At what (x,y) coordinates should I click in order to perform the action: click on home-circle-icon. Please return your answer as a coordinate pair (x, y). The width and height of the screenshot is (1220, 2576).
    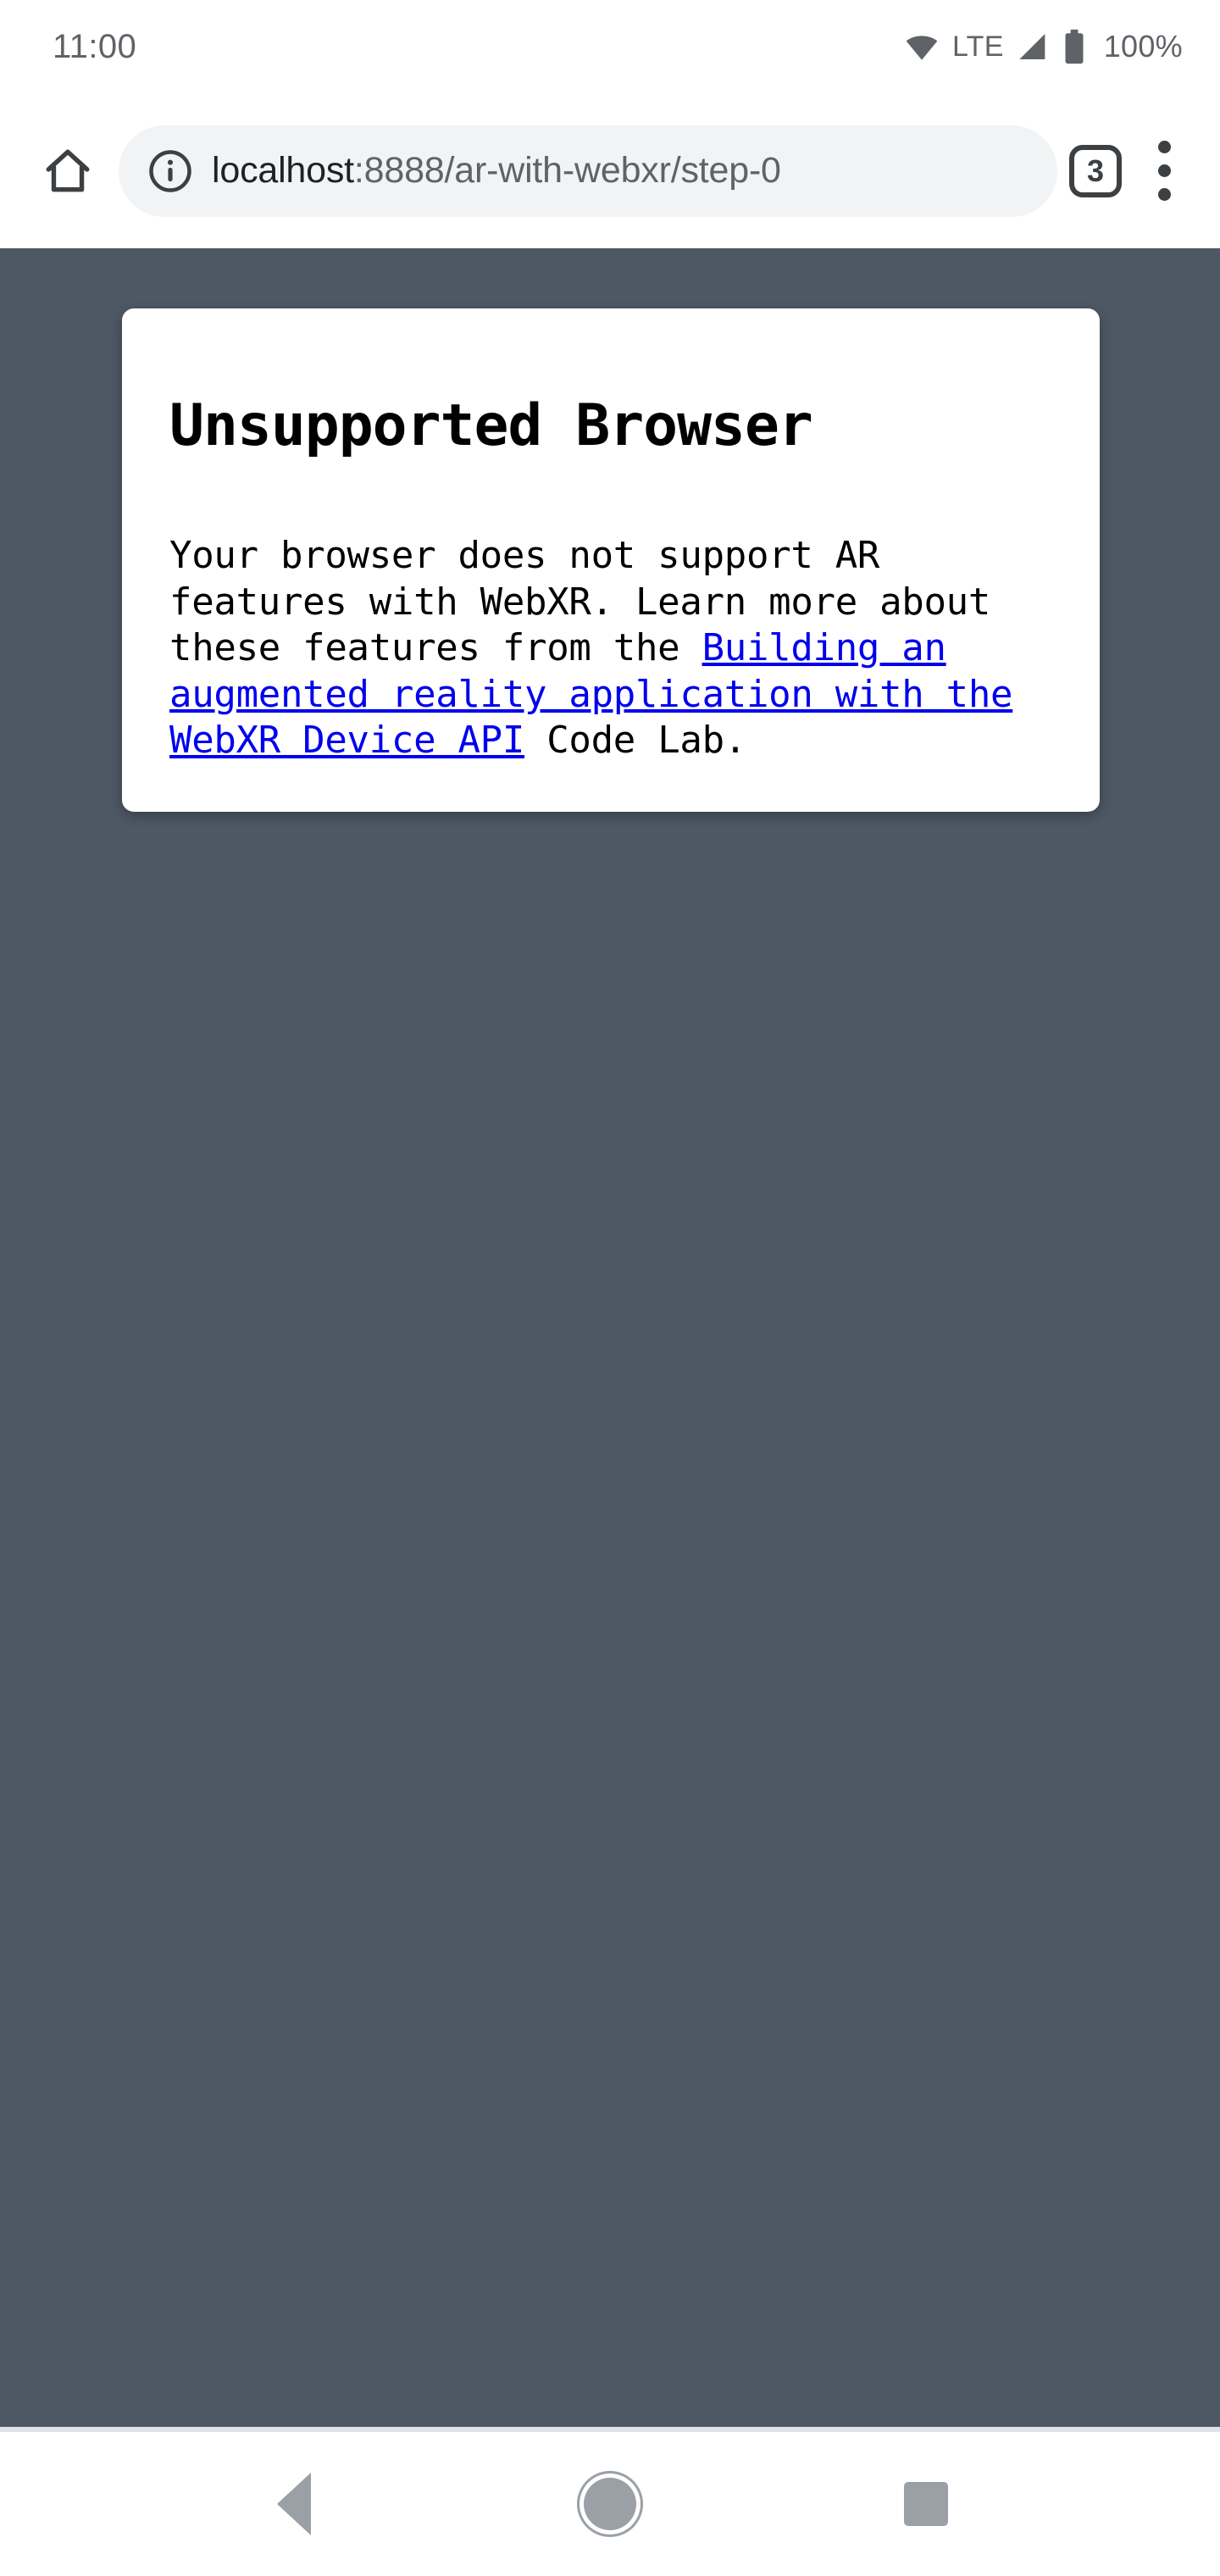
    Looking at the image, I should click on (609, 2504).